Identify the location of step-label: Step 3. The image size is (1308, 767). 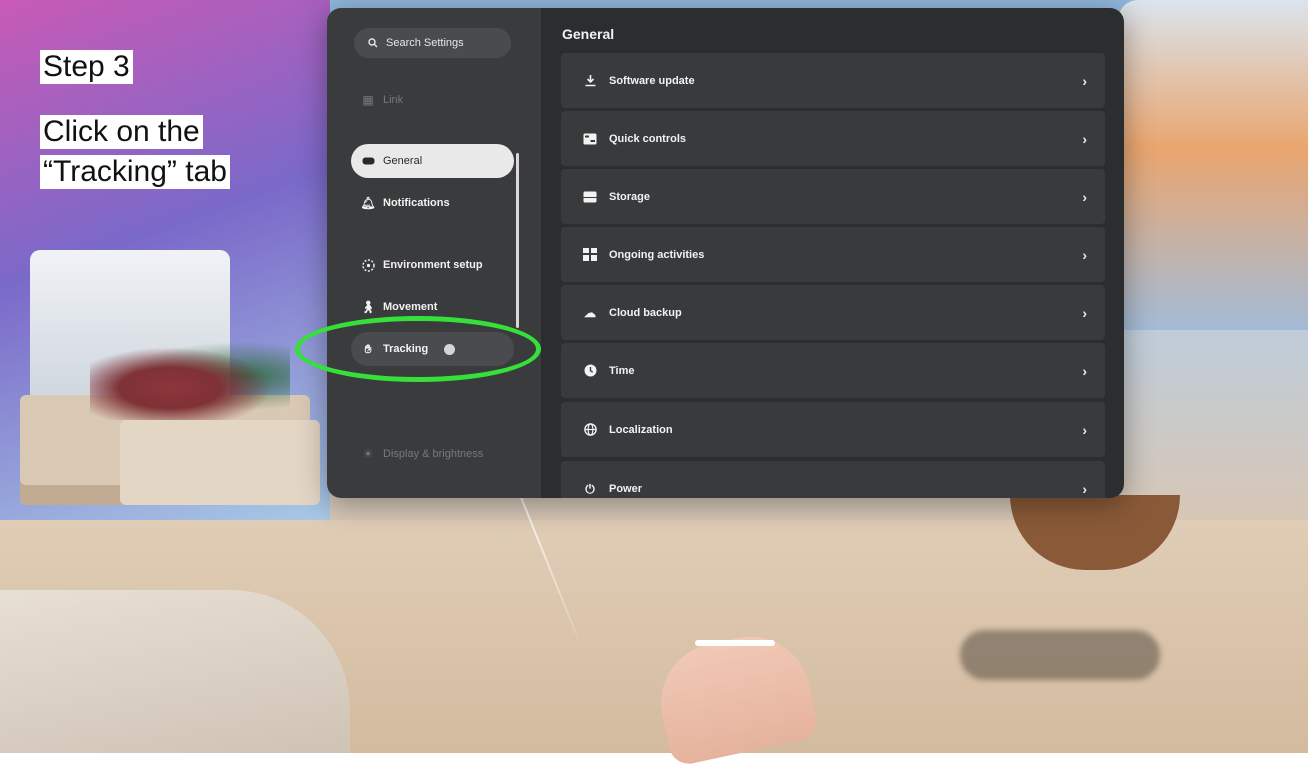
(86, 67).